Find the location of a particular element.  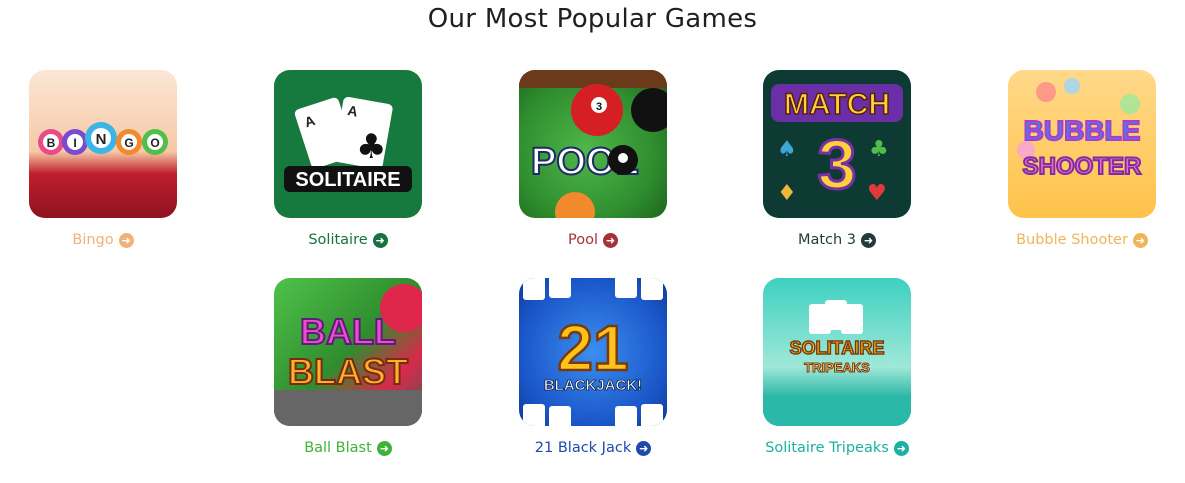

game-card-match3: MATCH 3 ♠ ♣ ♦ ♥ Match 3 ➜ is located at coordinates (837, 159).